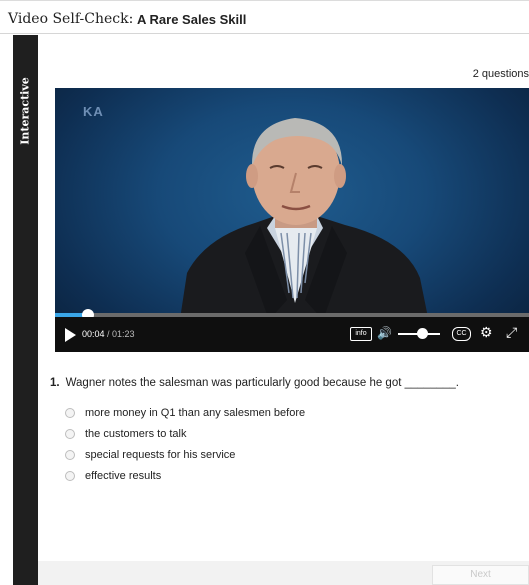 Image resolution: width=529 pixels, height=585 pixels. What do you see at coordinates (486, 332) in the screenshot?
I see `gear-icon: ⚙` at bounding box center [486, 332].